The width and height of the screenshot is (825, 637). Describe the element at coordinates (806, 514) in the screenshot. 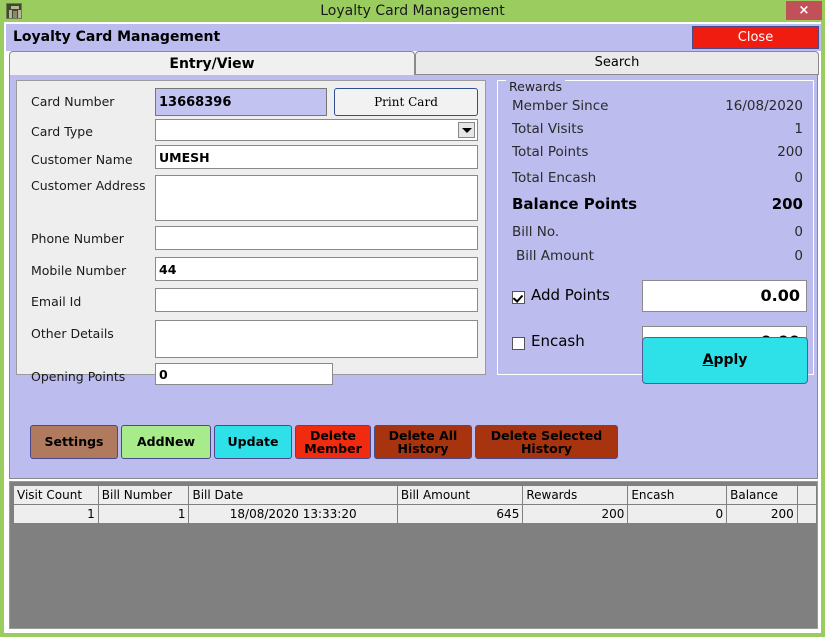

I see `table-cell` at that location.